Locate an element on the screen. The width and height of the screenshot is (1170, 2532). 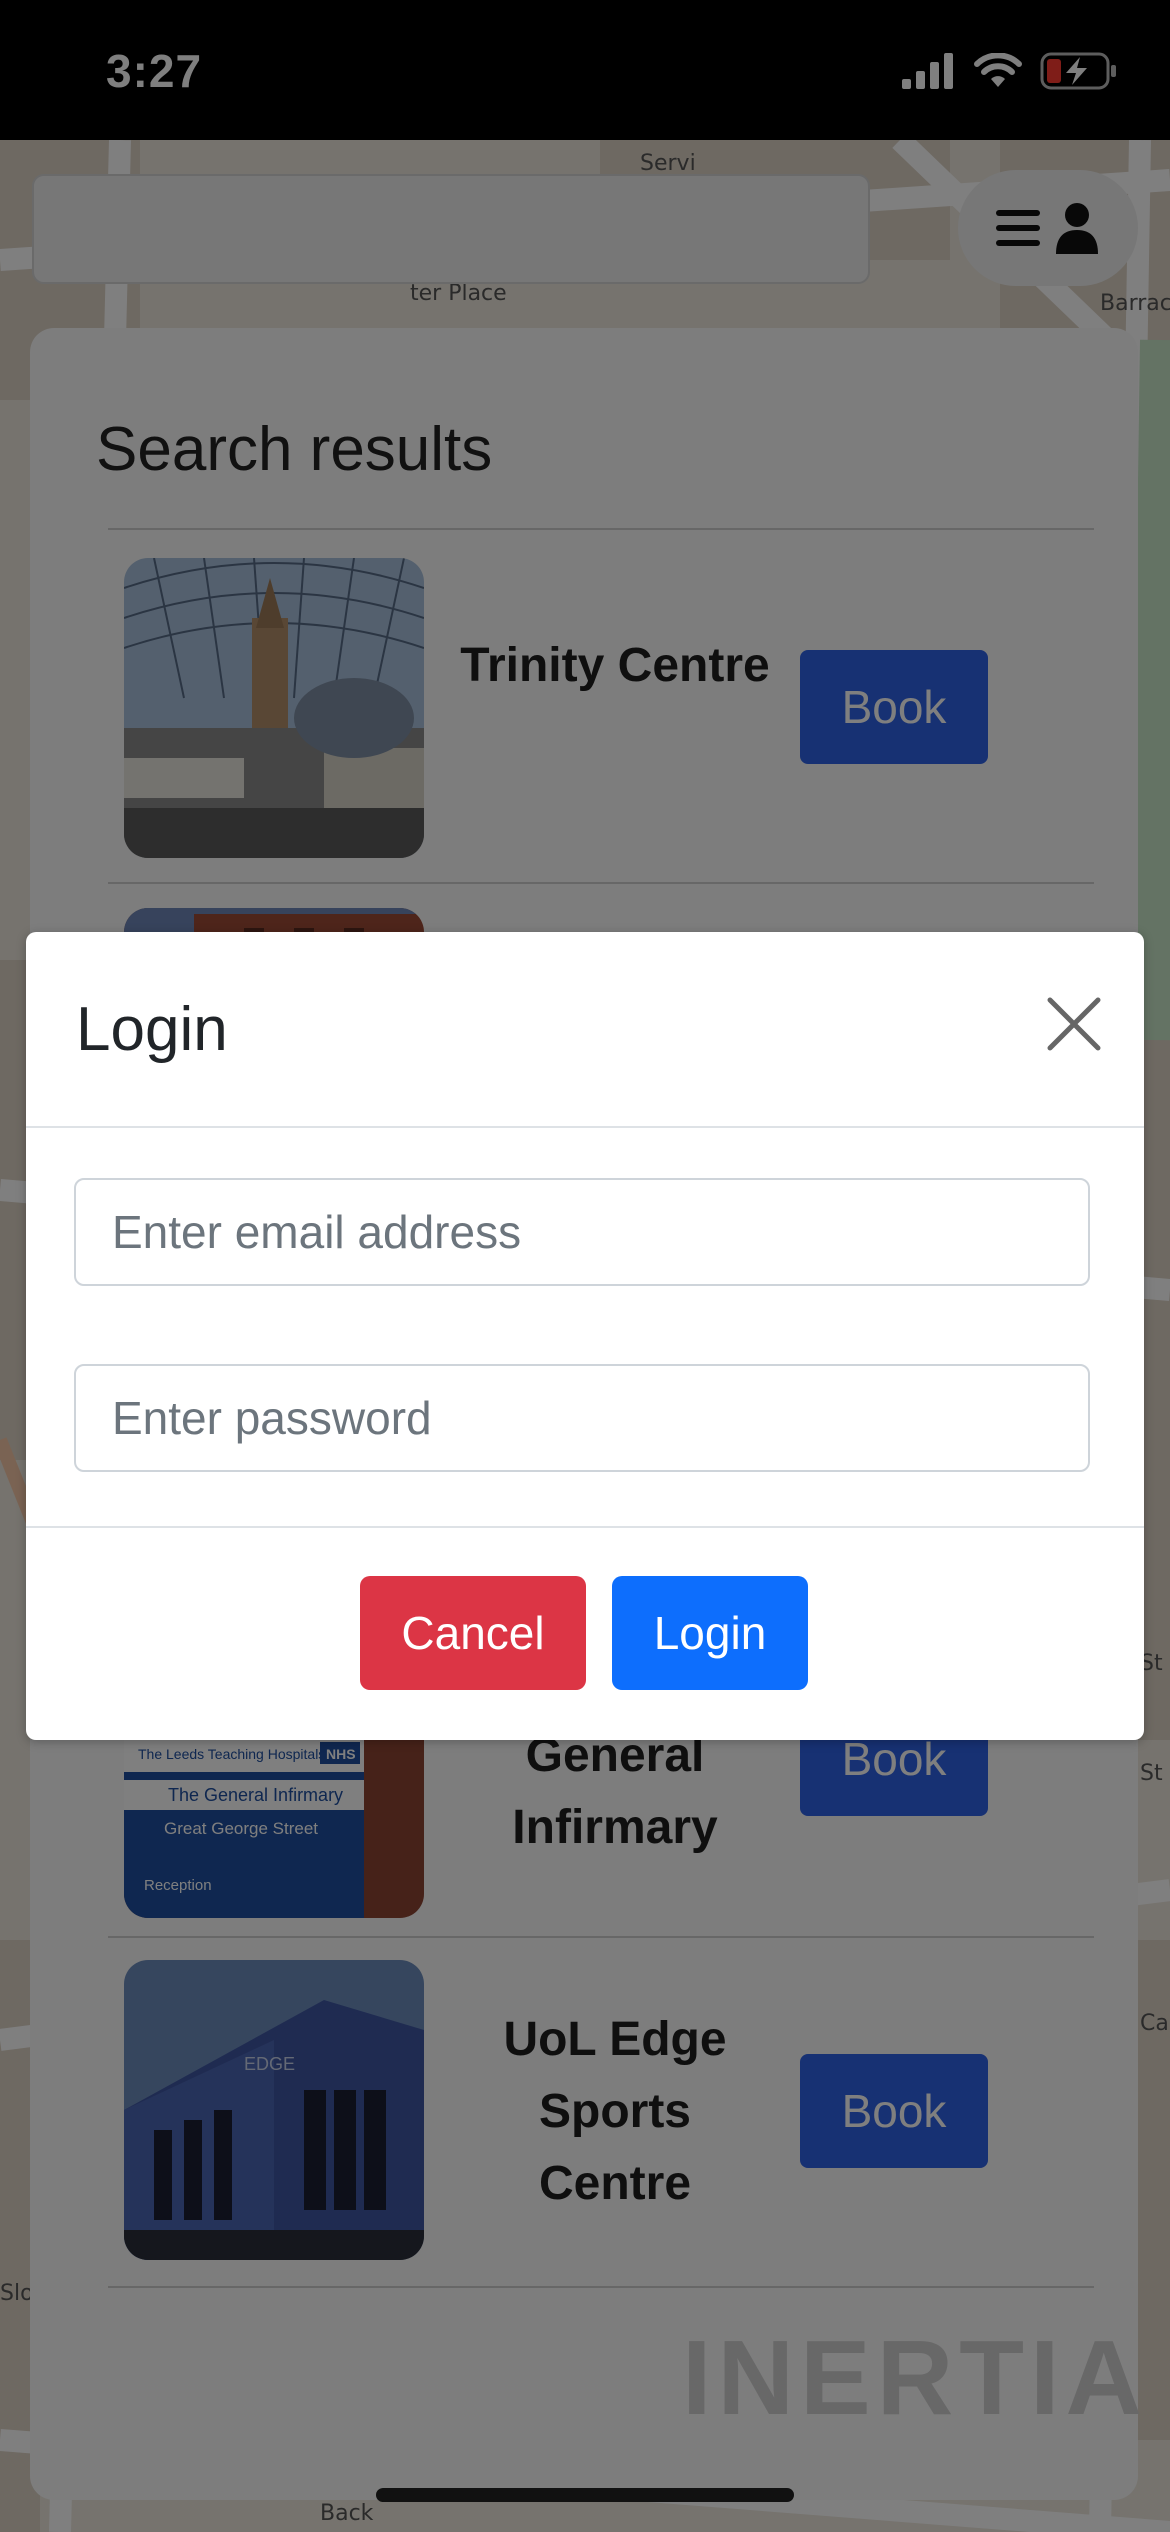
cancel-button: Cancel is located at coordinates (473, 1633).